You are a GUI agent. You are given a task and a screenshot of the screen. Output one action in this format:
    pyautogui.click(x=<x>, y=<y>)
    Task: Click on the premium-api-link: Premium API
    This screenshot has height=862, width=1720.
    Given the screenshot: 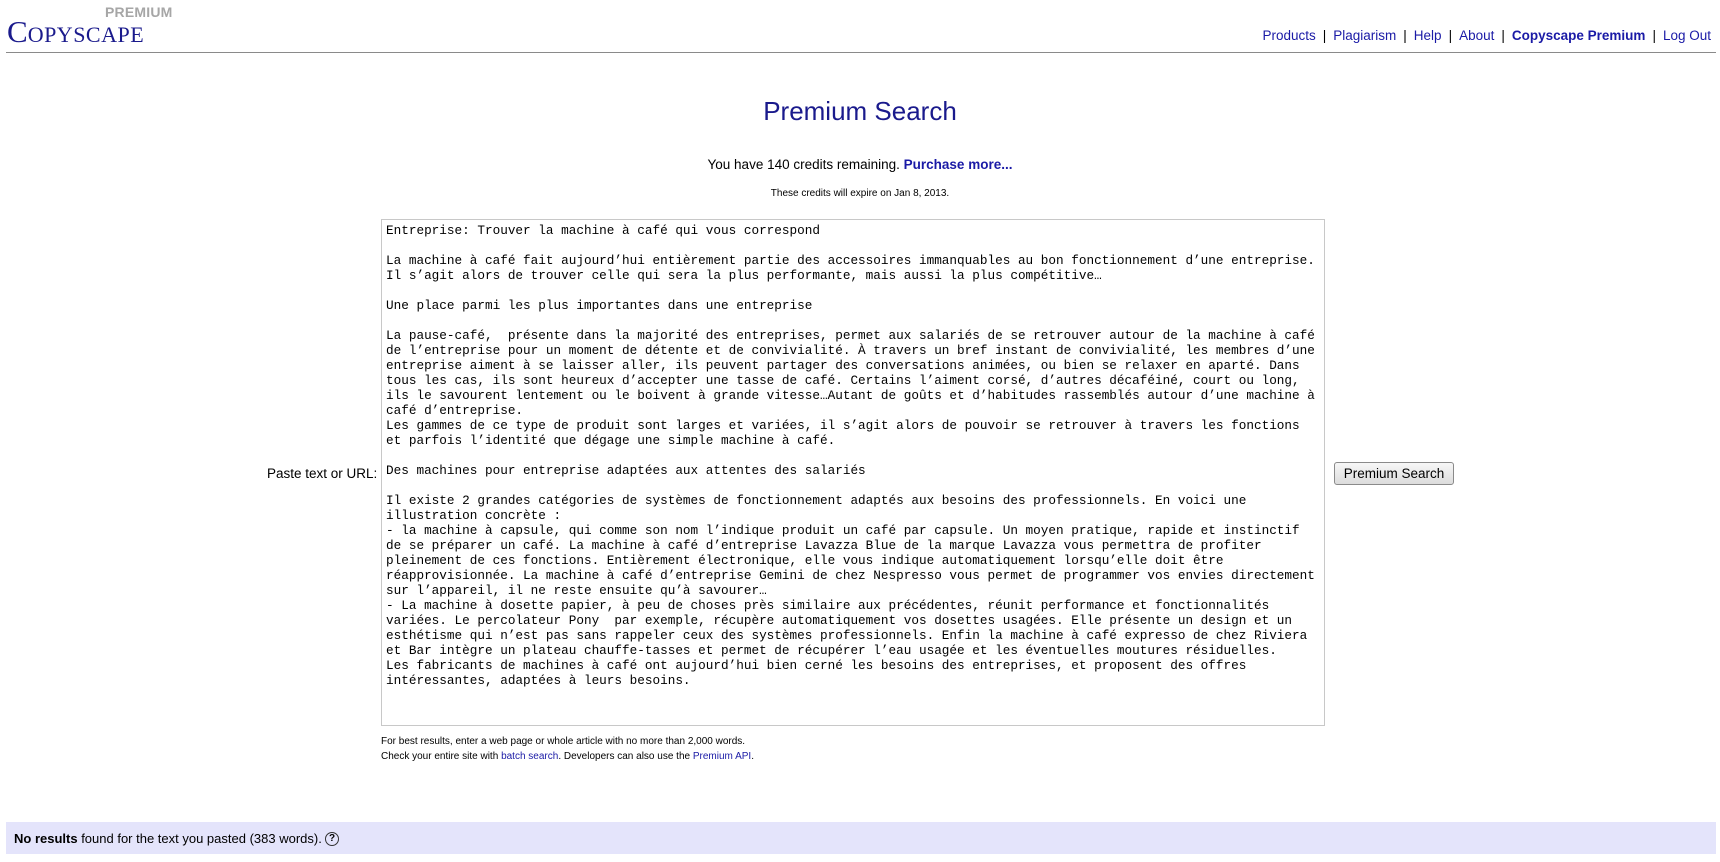 What is the action you would take?
    pyautogui.click(x=722, y=756)
    